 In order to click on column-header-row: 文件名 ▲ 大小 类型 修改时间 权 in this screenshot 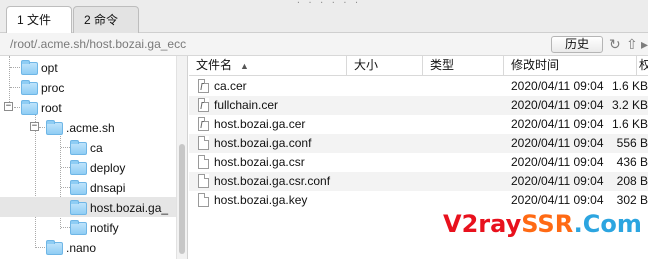, I will do `click(418, 66)`.